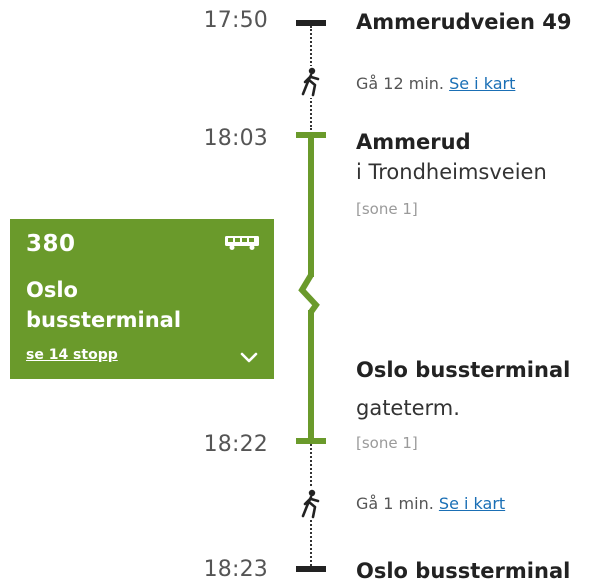  Describe the element at coordinates (235, 569) in the screenshot. I see `end-time: 18:23` at that location.